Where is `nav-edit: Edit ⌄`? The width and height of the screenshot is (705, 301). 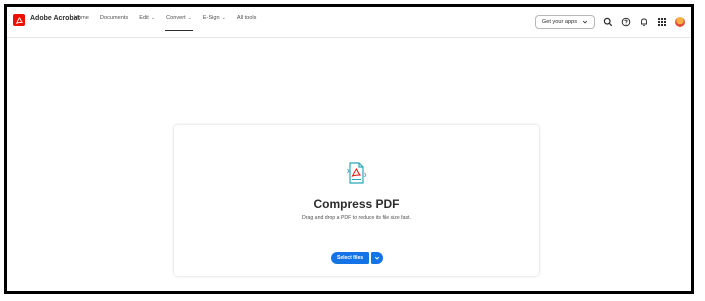 nav-edit: Edit ⌄ is located at coordinates (147, 18).